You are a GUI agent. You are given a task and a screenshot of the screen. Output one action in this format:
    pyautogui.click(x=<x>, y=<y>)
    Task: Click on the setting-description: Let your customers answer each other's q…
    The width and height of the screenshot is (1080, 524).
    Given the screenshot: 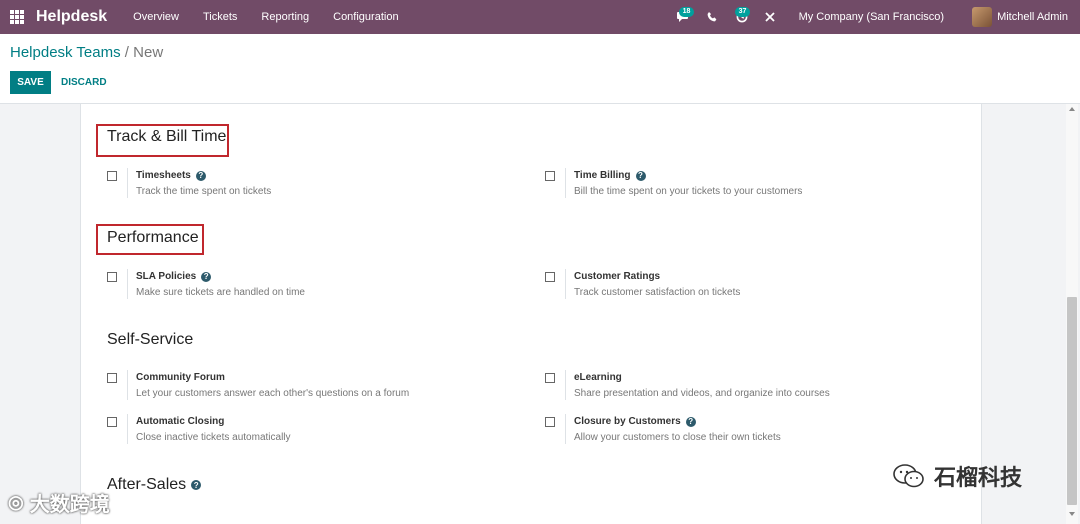 What is the action you would take?
    pyautogui.click(x=273, y=393)
    